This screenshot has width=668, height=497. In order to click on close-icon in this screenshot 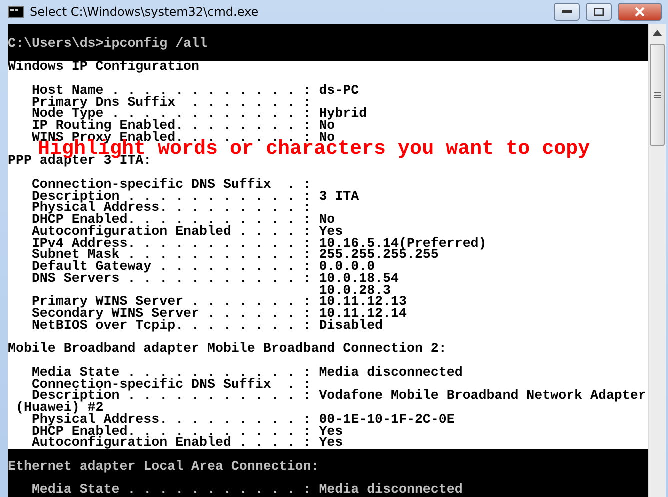, I will do `click(640, 12)`.